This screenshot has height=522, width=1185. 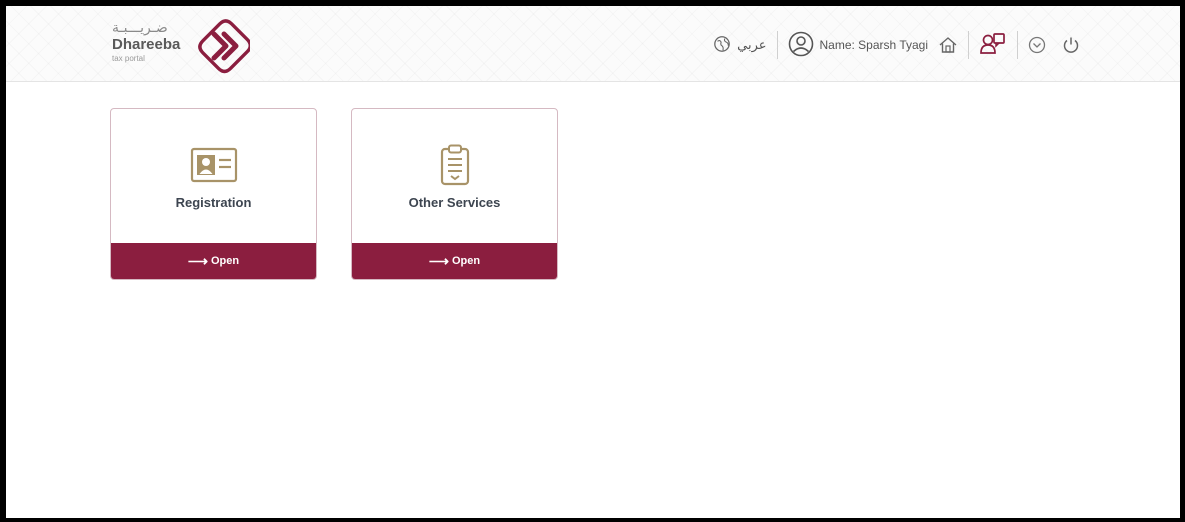 I want to click on card-title: Other Services, so click(x=454, y=202).